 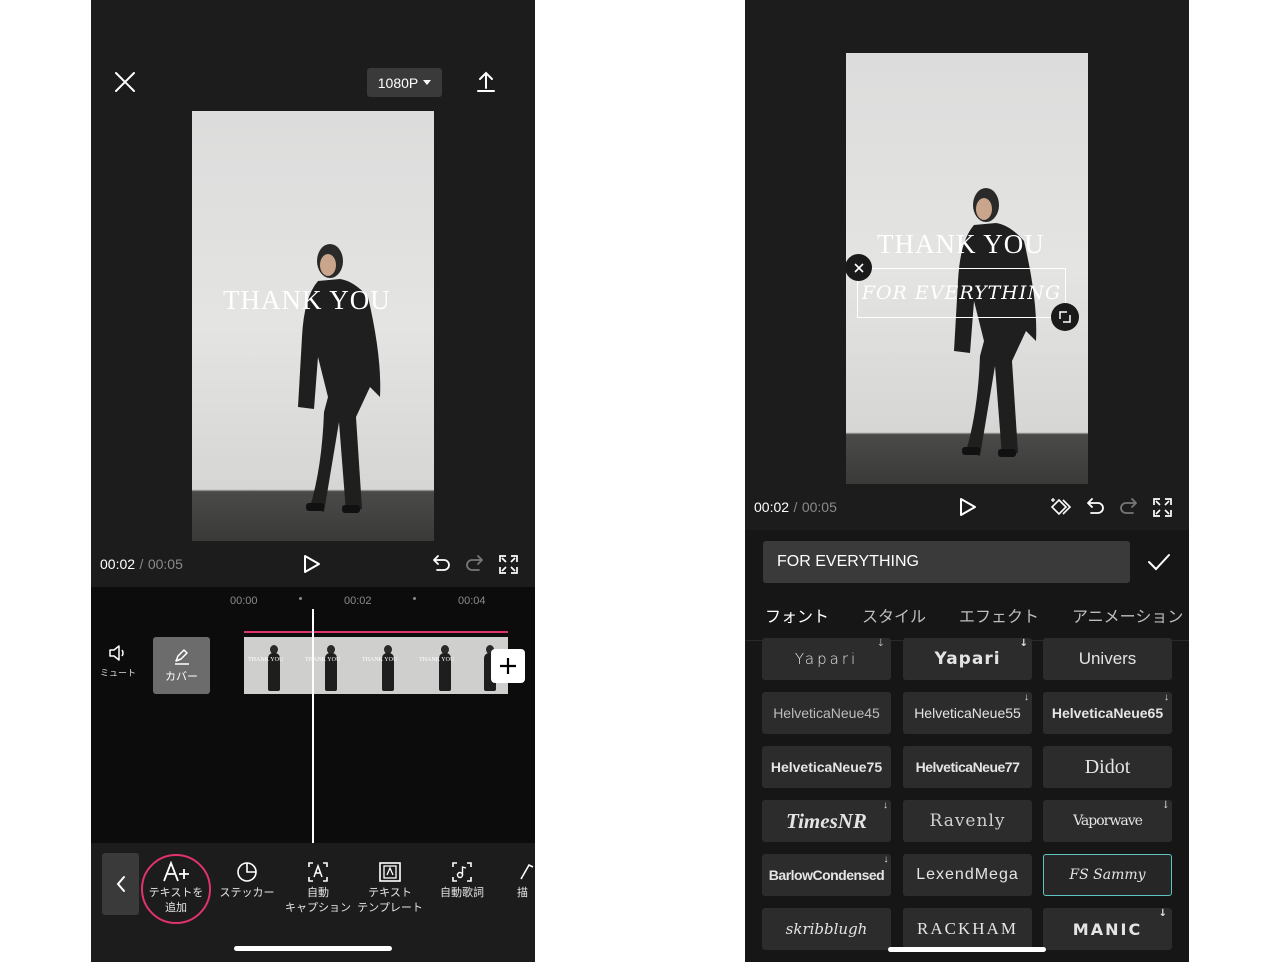 I want to click on mute-button: ミュート, so click(x=118, y=661).